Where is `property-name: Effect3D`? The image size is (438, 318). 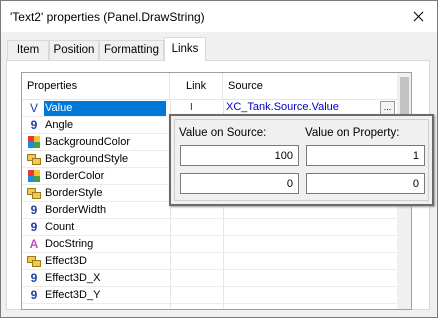
property-name: Effect3D is located at coordinates (66, 261).